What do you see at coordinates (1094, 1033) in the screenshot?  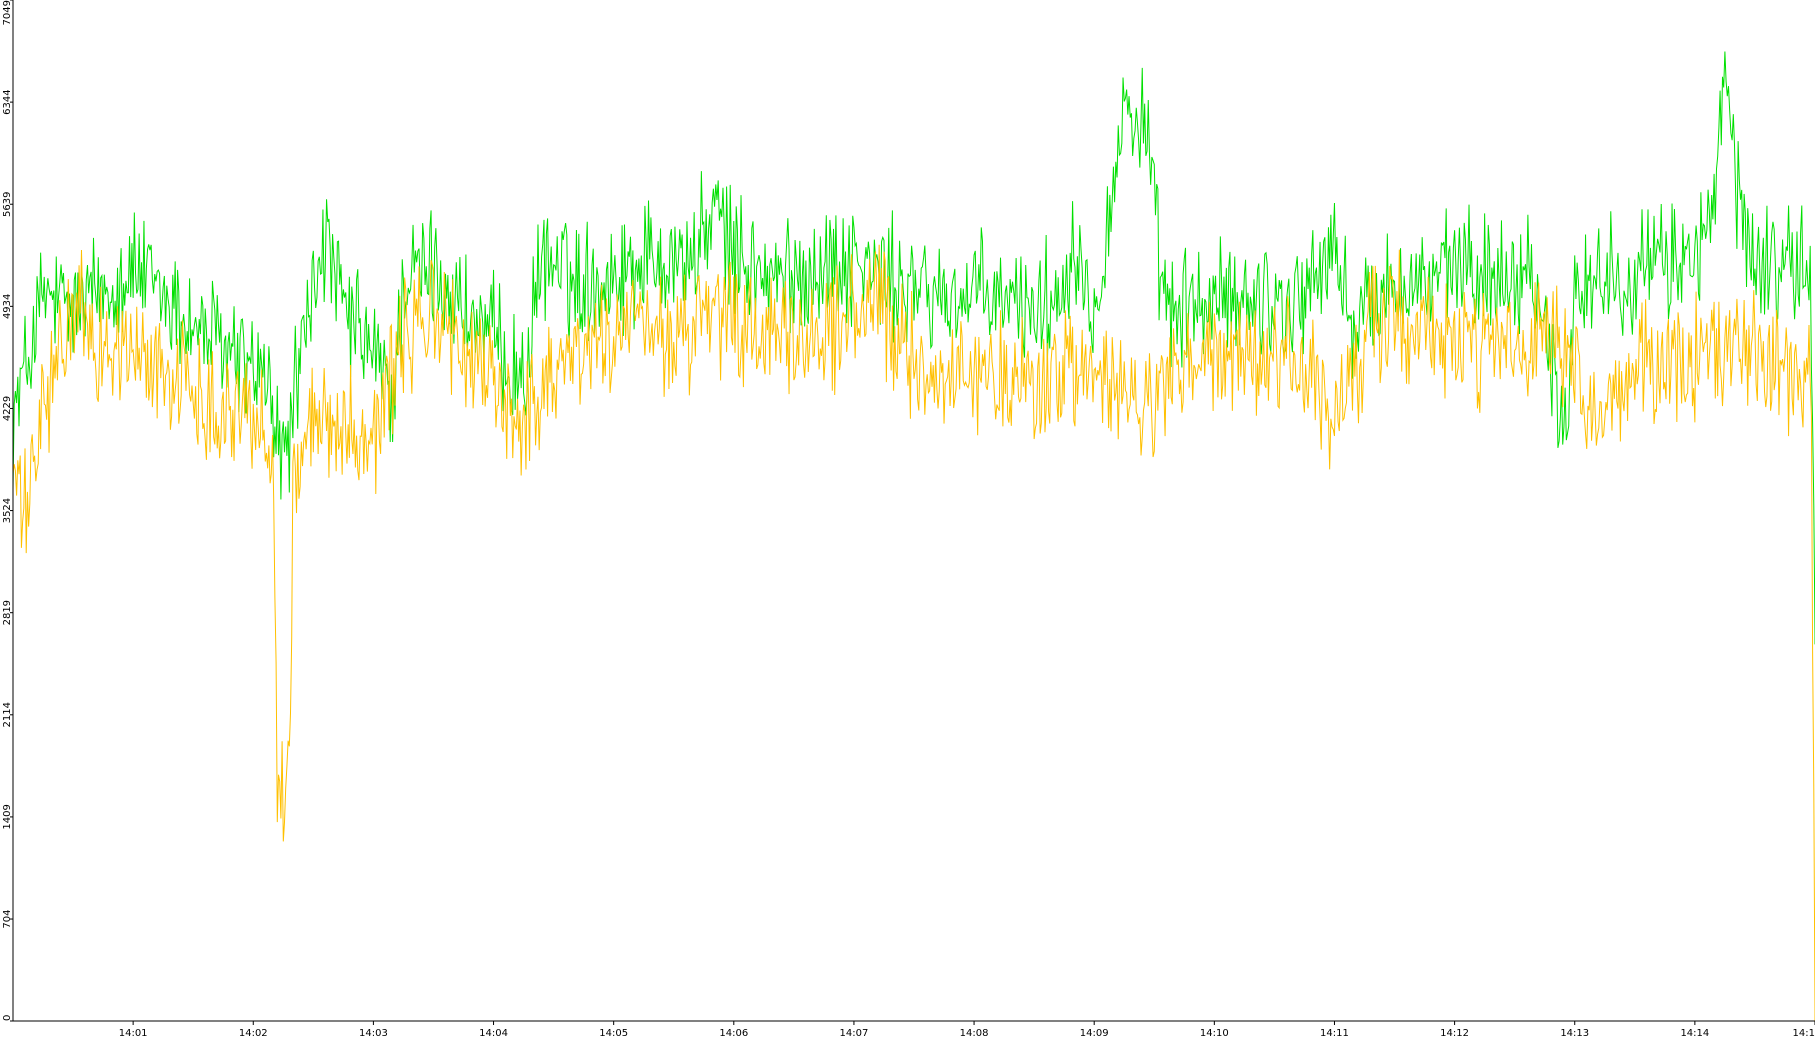 I see `x-tick-label: 14:09` at bounding box center [1094, 1033].